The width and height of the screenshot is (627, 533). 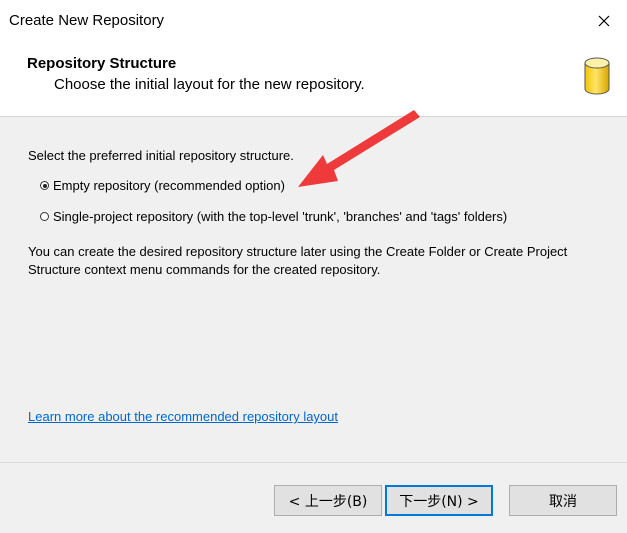 I want to click on radio-button-checked, so click(x=44, y=185).